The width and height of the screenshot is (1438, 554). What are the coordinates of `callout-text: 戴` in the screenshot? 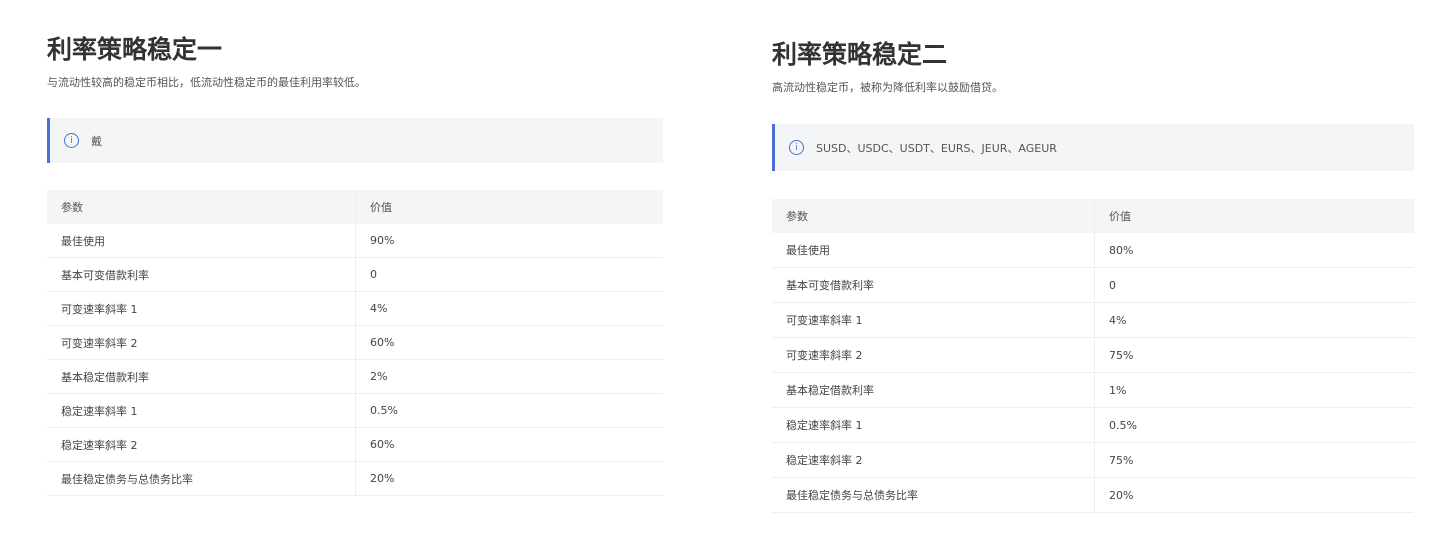 It's located at (96, 141).